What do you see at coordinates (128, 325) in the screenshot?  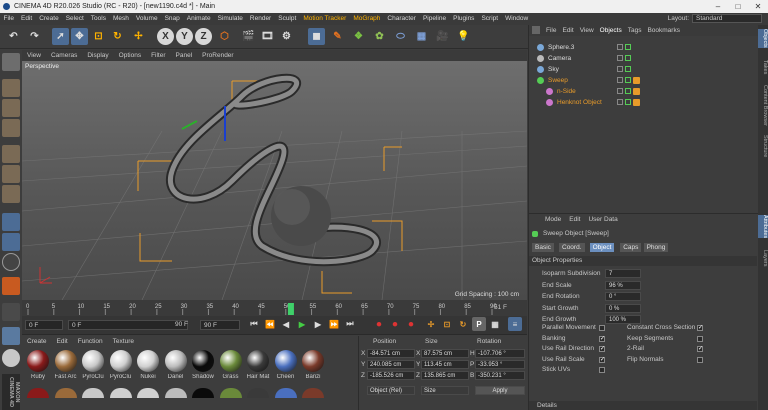 I see `current-frame-field: 0 F` at bounding box center [128, 325].